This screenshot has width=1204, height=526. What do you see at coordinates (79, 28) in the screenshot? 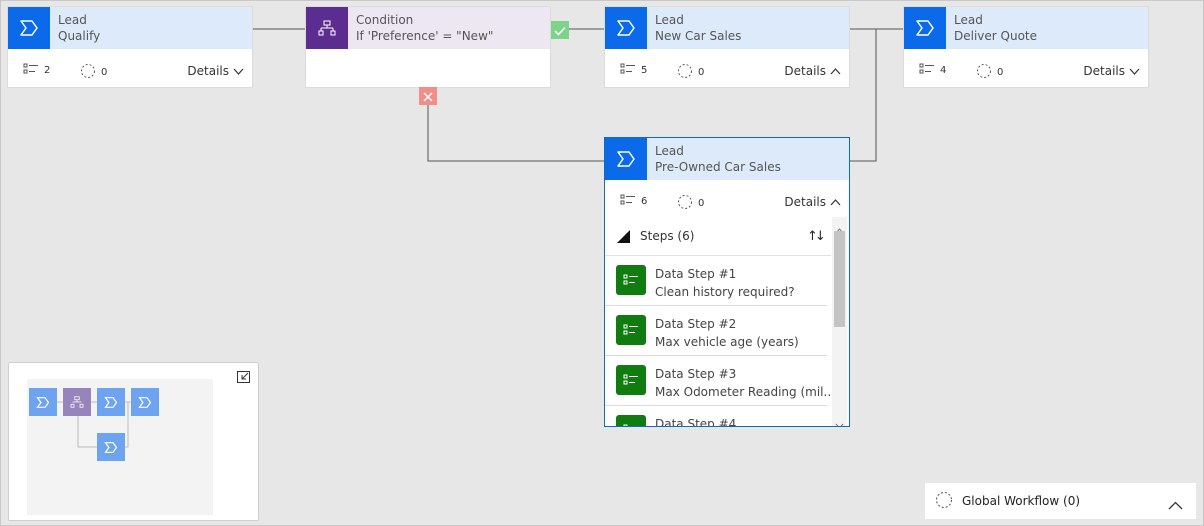
I see `stage-title: Lead Qualify` at bounding box center [79, 28].